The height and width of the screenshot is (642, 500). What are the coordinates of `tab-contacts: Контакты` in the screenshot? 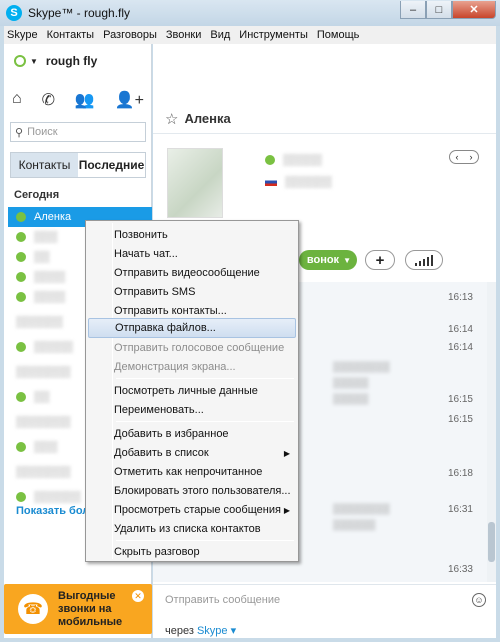 It's located at (44, 165).